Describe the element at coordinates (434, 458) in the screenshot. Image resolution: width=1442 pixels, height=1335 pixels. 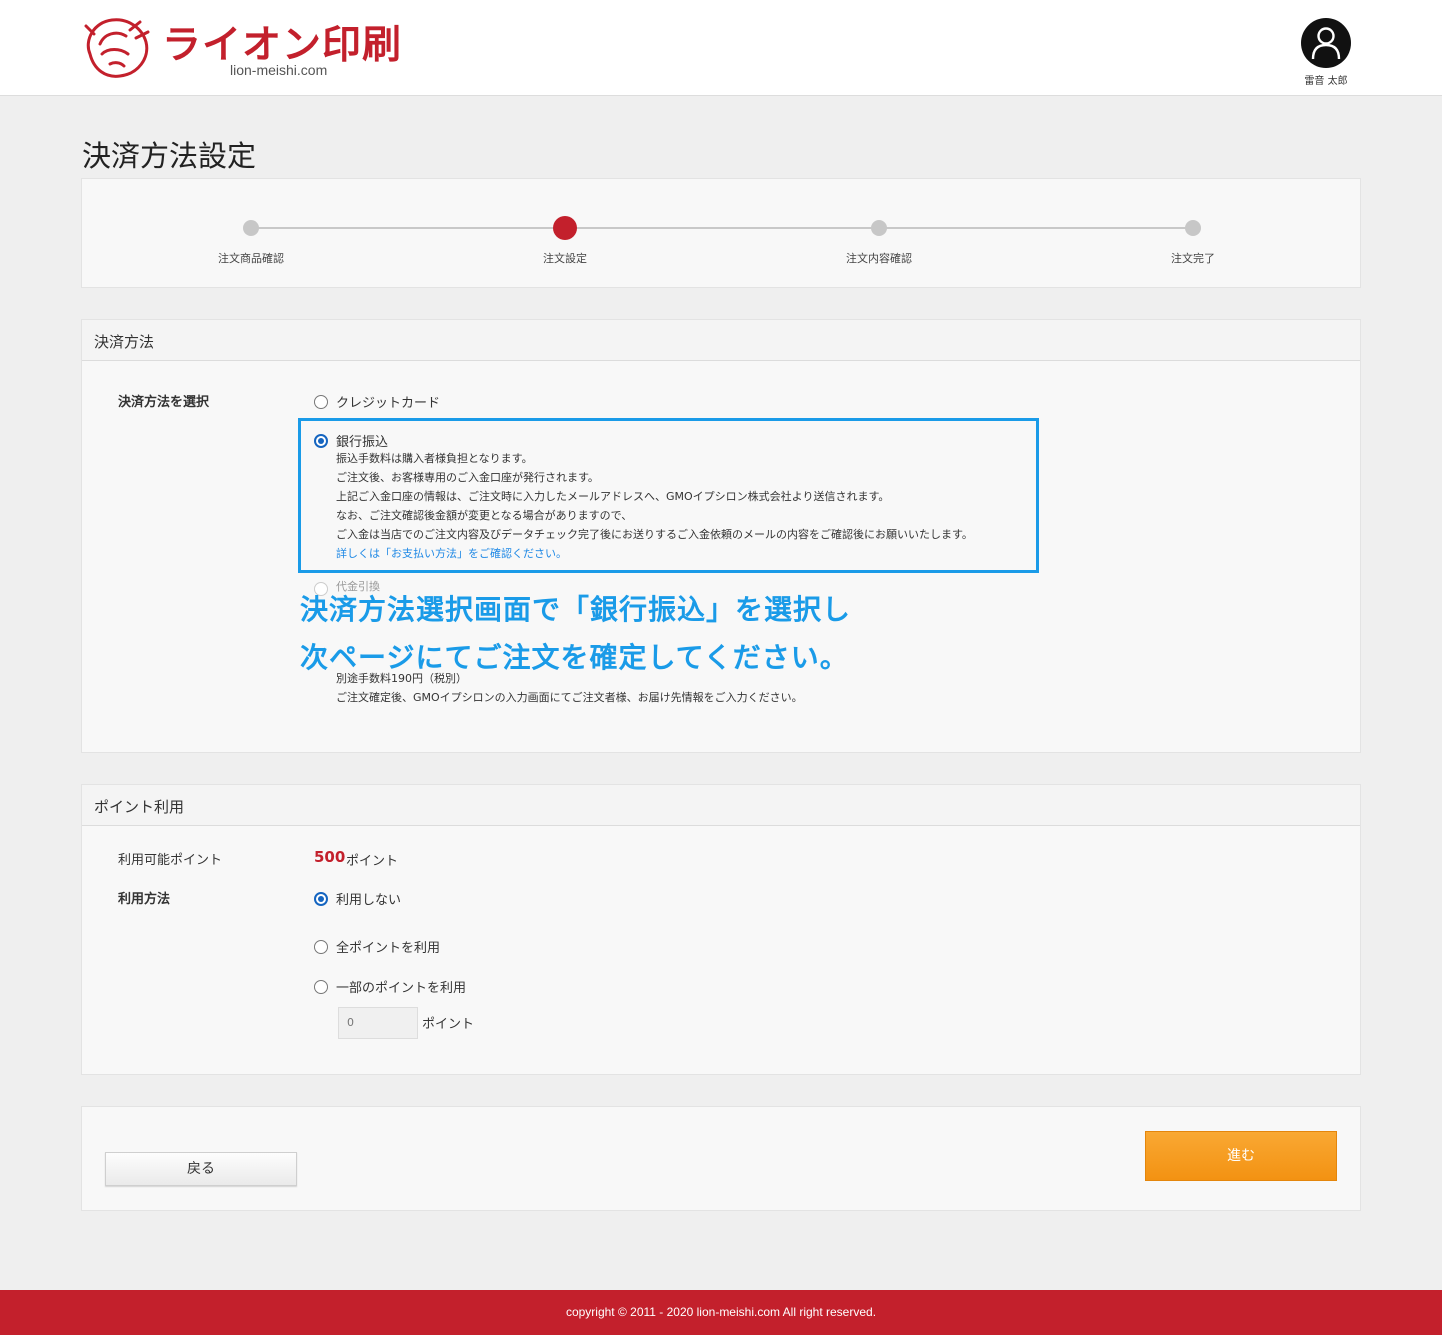
I see `bank-desc-line-1: 振込手数料は購入者様負担となります。` at that location.